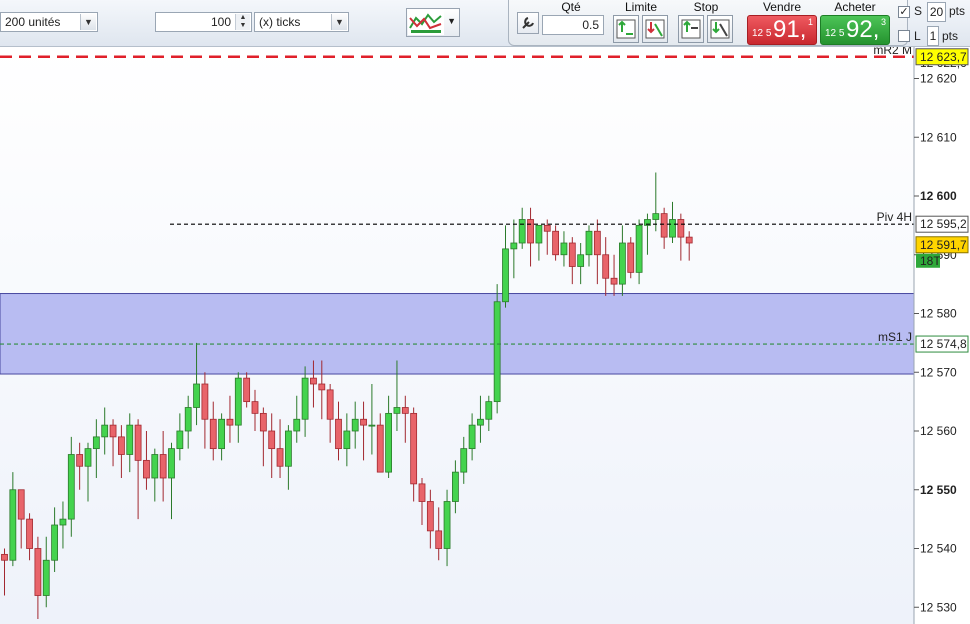  What do you see at coordinates (855, 30) in the screenshot?
I see `buy-price-button: 12 5 92, 3` at bounding box center [855, 30].